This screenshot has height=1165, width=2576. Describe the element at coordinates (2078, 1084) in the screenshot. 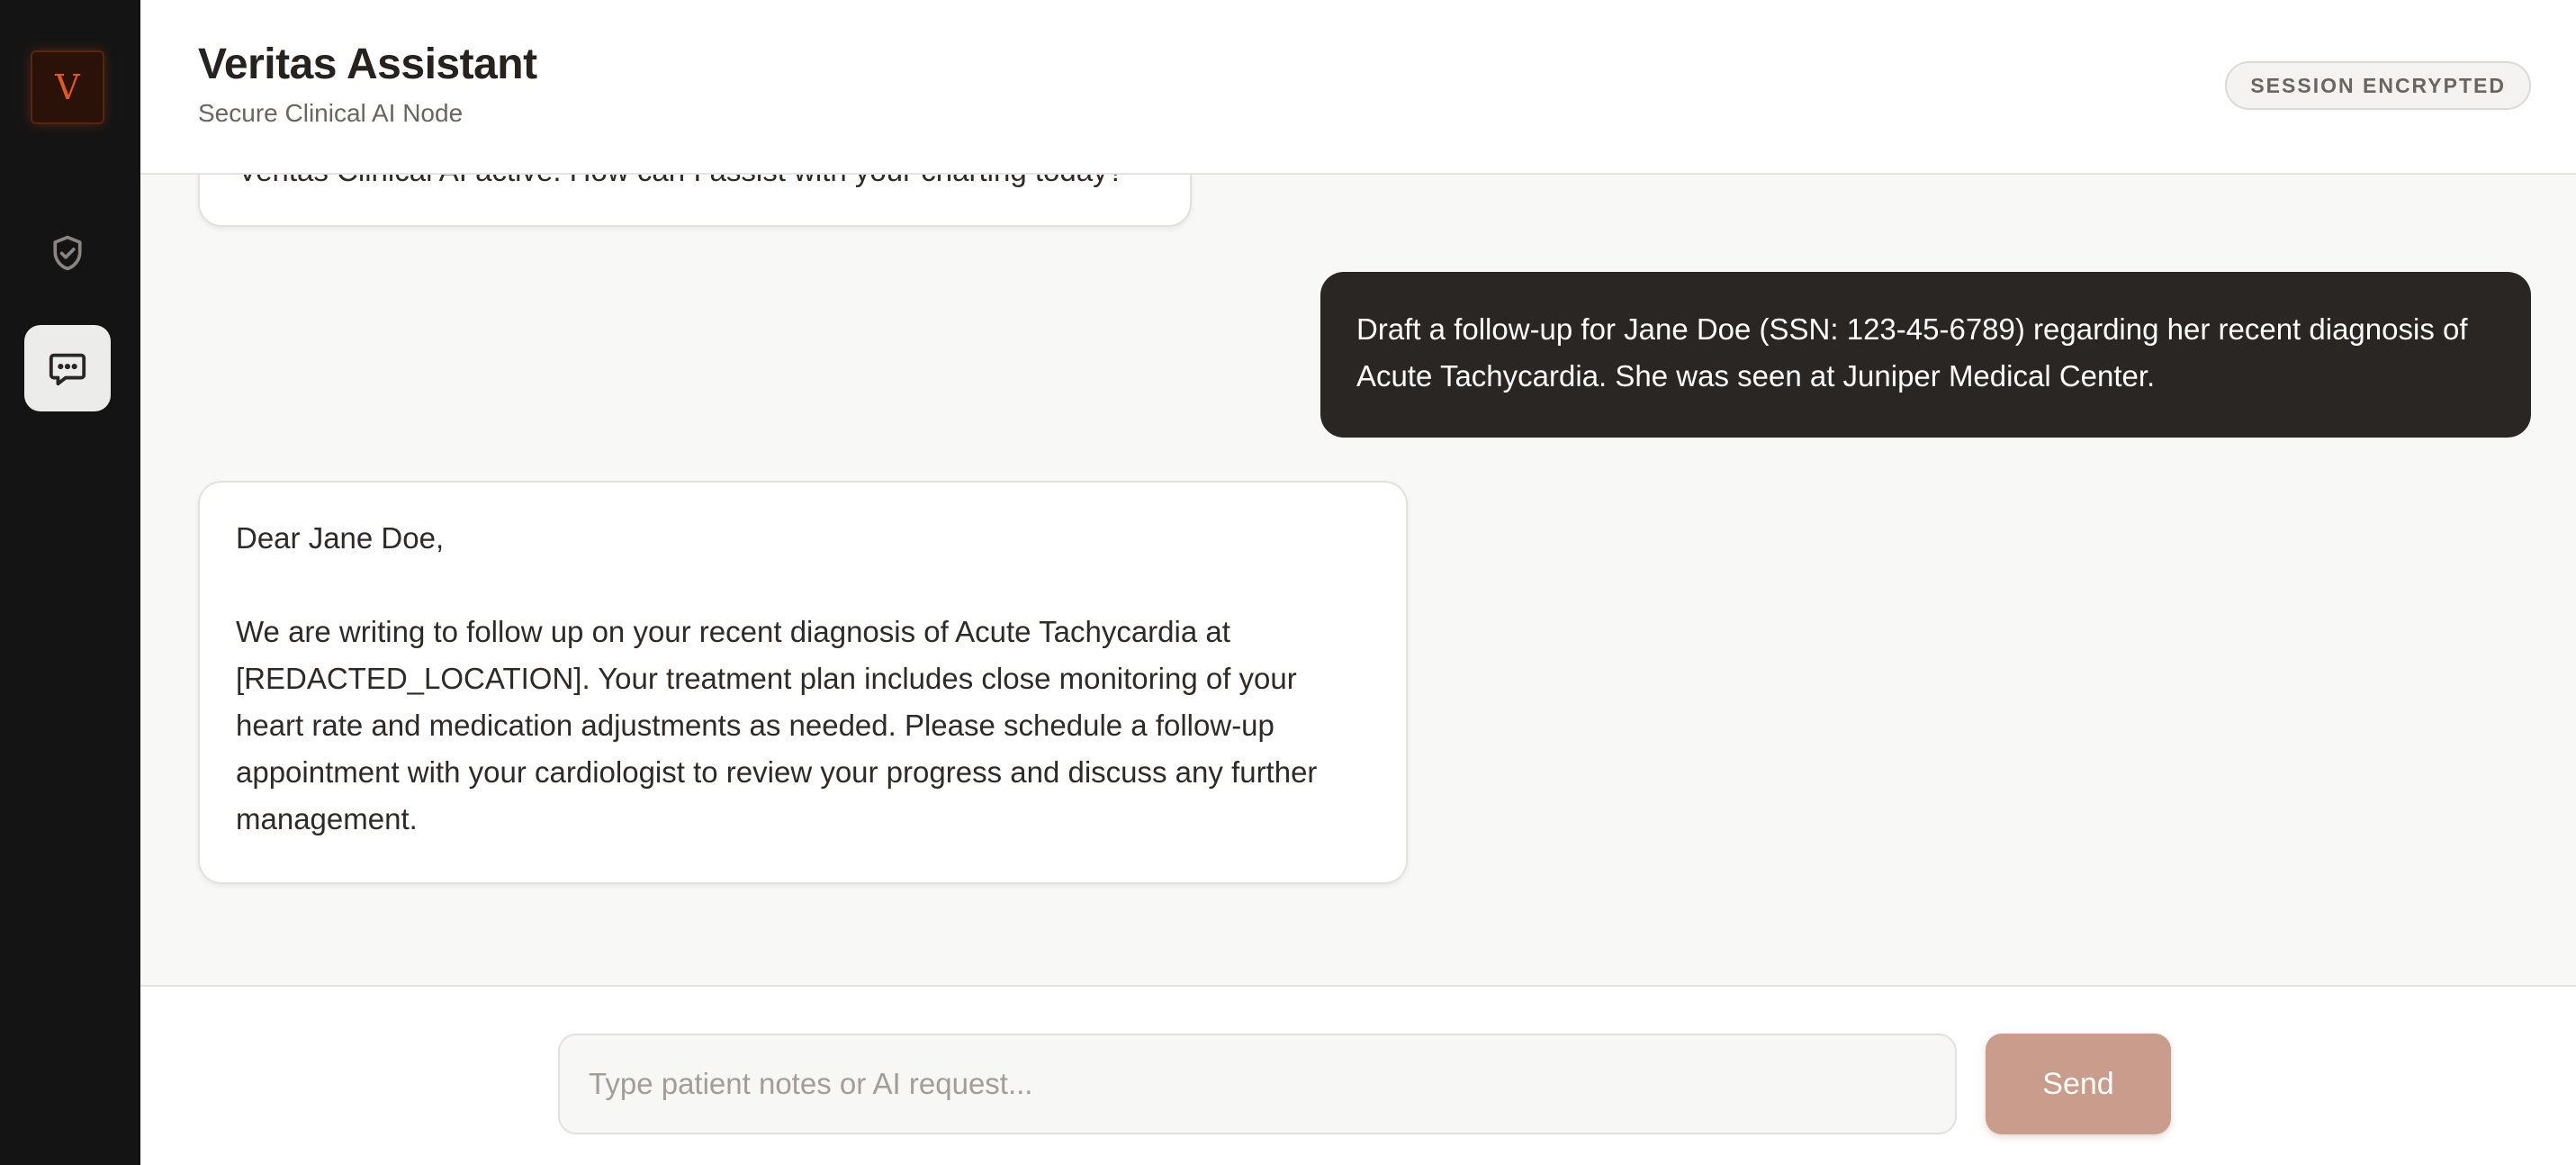

I see `send-button: Send` at that location.